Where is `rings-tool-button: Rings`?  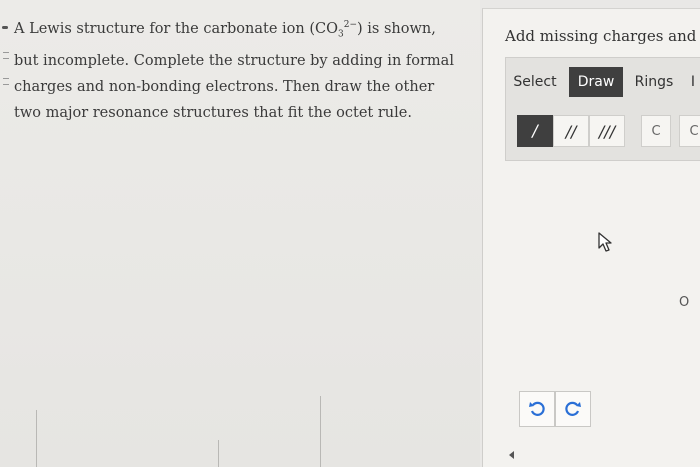 rings-tool-button: Rings is located at coordinates (654, 82).